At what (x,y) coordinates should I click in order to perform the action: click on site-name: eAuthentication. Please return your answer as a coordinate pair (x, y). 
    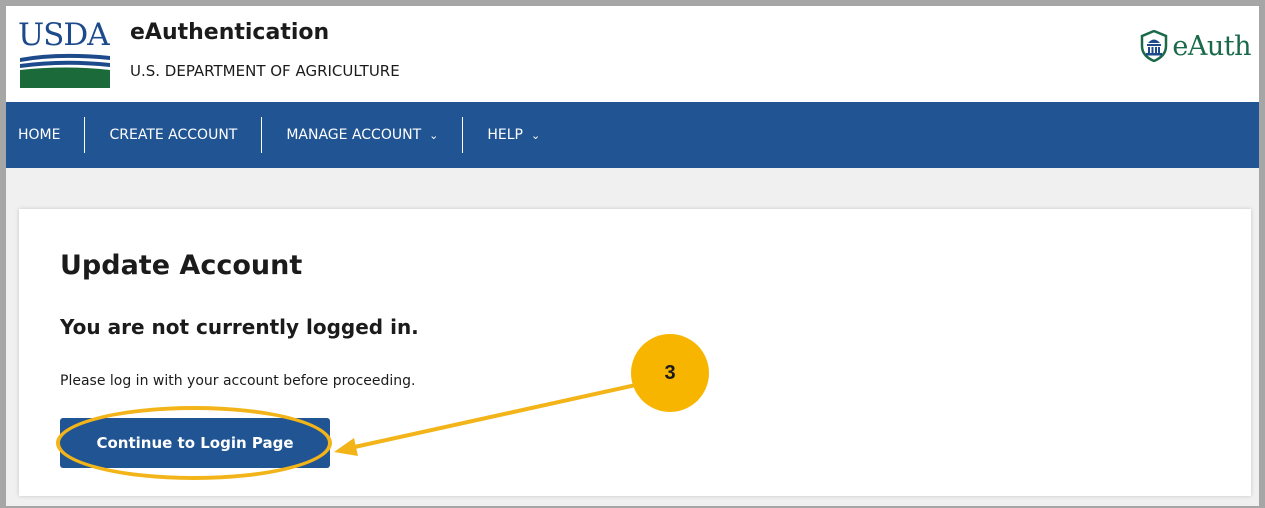
    Looking at the image, I should click on (229, 32).